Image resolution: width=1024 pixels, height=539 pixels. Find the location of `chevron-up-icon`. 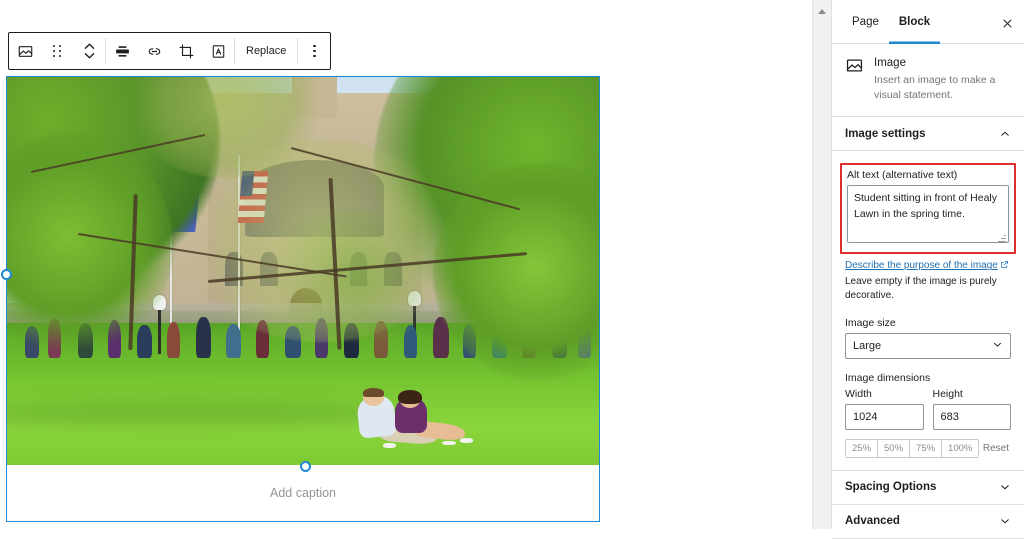

chevron-up-icon is located at coordinates (1005, 134).